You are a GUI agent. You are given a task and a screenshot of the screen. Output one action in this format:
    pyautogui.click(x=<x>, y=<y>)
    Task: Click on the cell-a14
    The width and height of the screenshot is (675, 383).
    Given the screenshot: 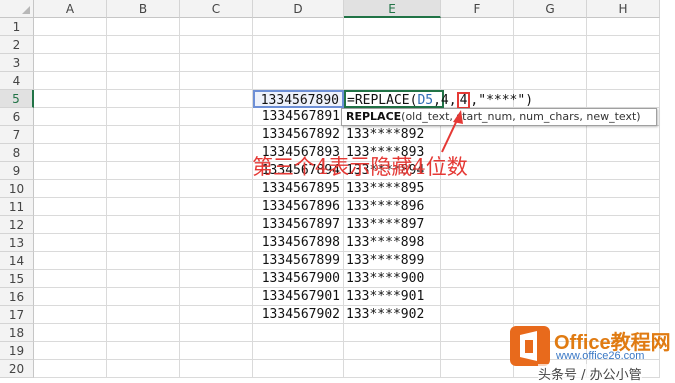 What is the action you would take?
    pyautogui.click(x=70, y=261)
    